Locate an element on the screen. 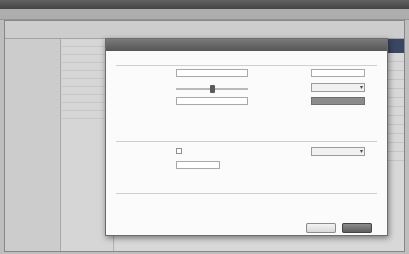  slider-handle is located at coordinates (212, 89).